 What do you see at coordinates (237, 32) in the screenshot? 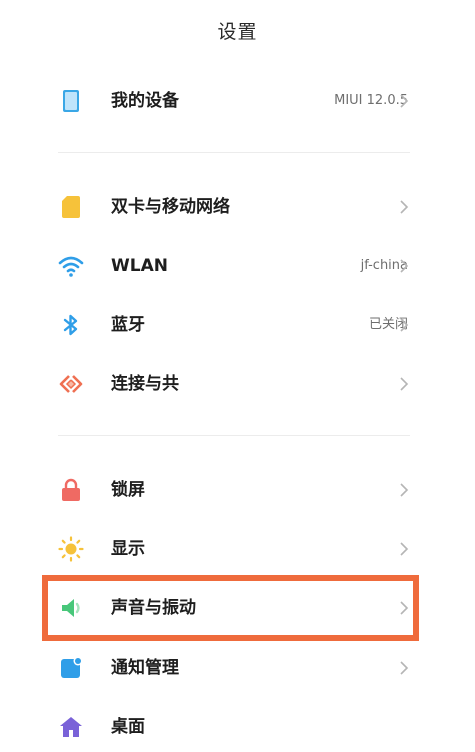
I see `page-title: 设置` at bounding box center [237, 32].